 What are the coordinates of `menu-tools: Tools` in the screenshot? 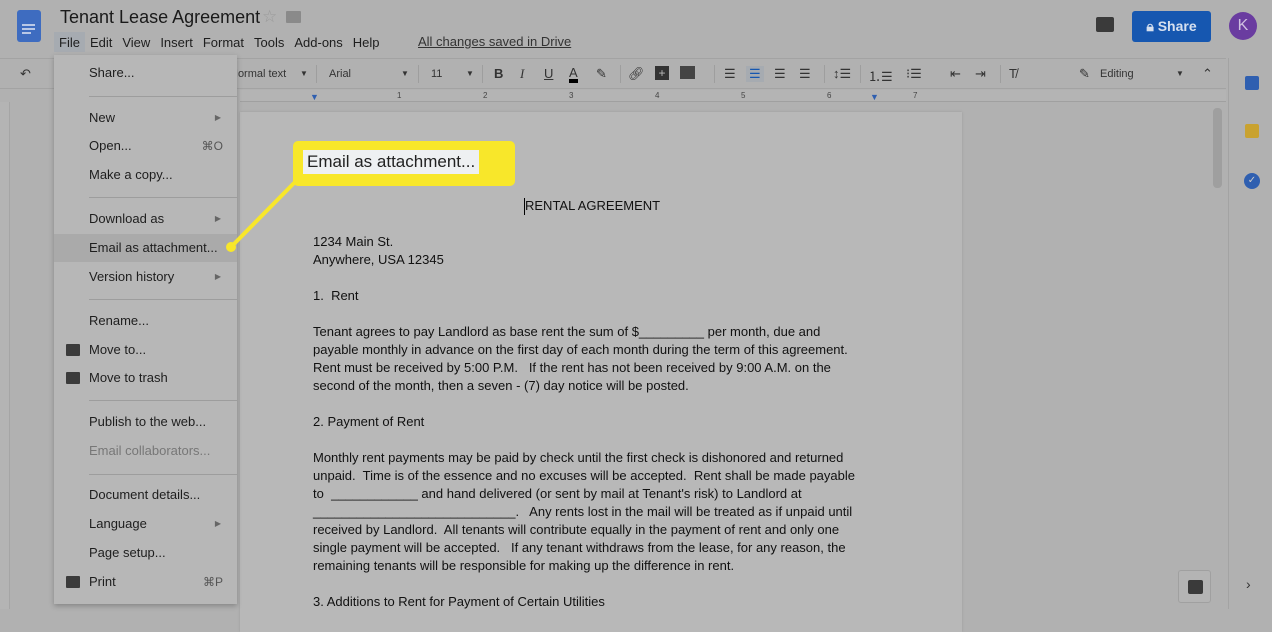 It's located at (269, 42).